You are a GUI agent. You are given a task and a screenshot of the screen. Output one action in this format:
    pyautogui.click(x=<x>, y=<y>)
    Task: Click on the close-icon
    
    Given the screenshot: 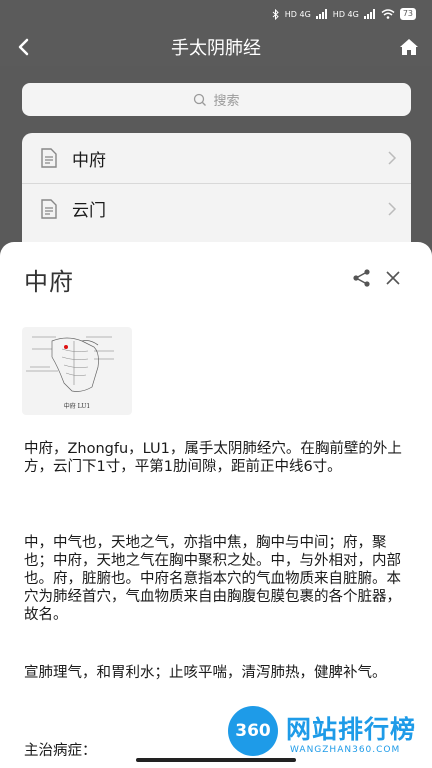 What is the action you would take?
    pyautogui.click(x=393, y=278)
    